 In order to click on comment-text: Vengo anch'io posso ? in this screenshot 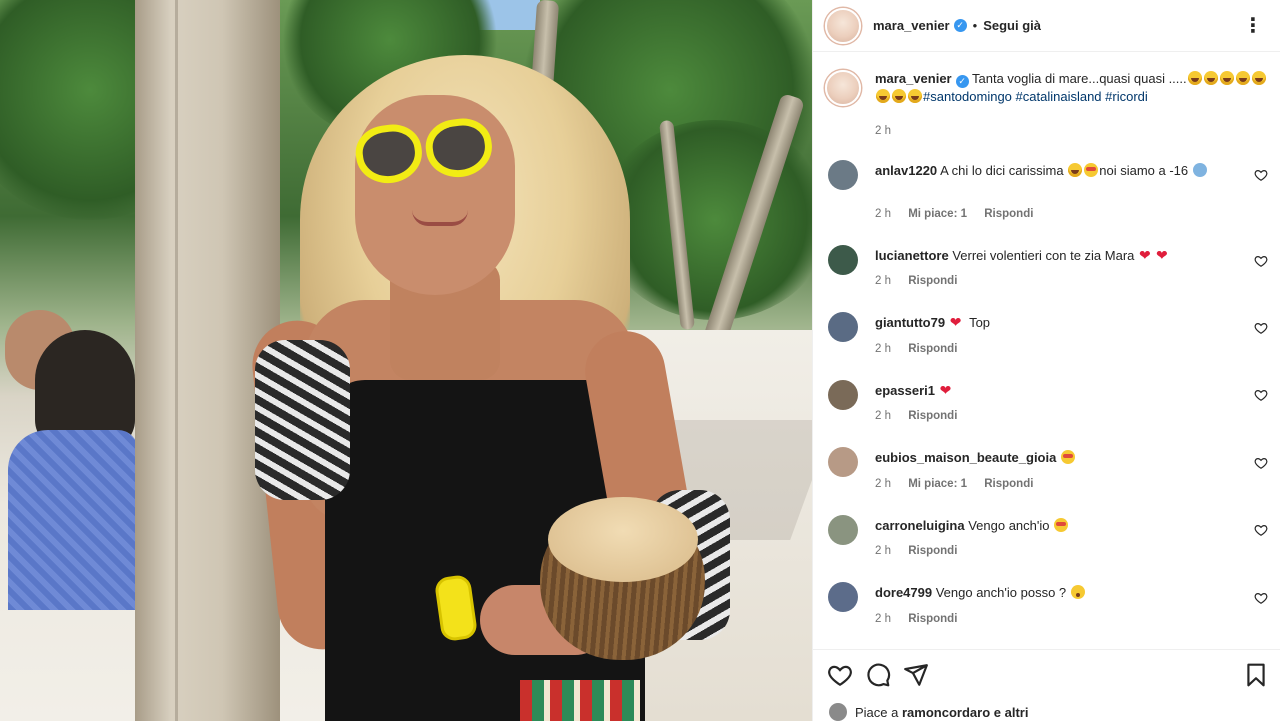, I will do `click(1001, 592)`.